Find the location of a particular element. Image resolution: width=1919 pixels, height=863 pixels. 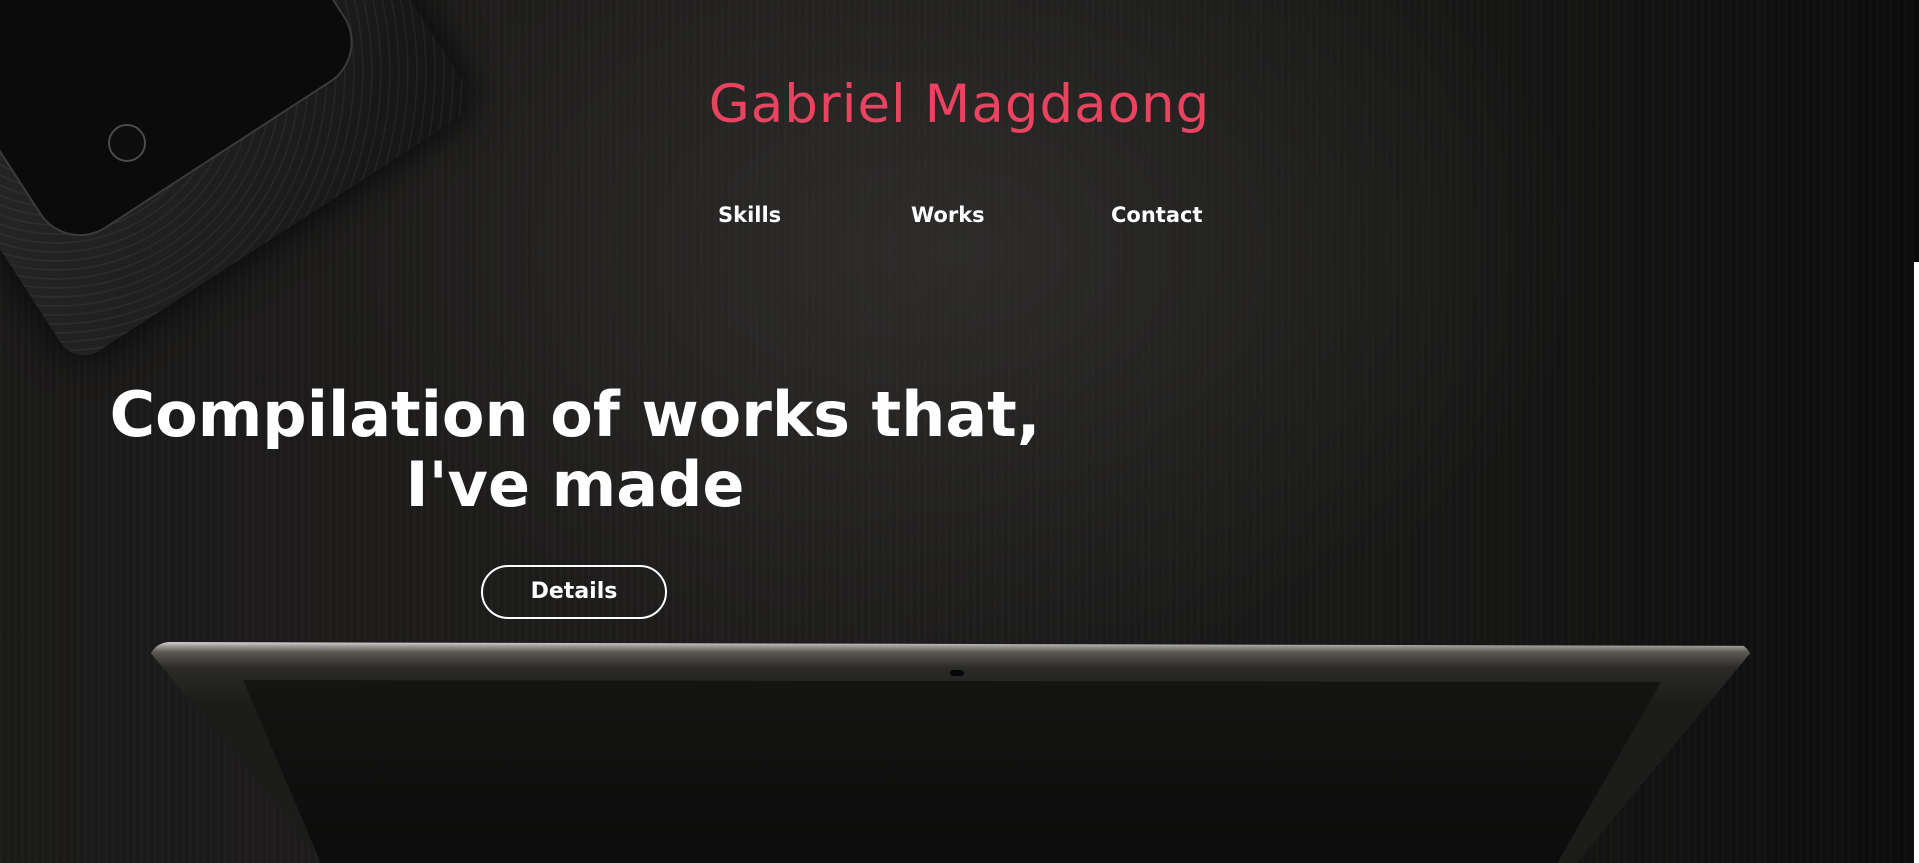

hero-title-line-2: I've made is located at coordinates (575, 484).